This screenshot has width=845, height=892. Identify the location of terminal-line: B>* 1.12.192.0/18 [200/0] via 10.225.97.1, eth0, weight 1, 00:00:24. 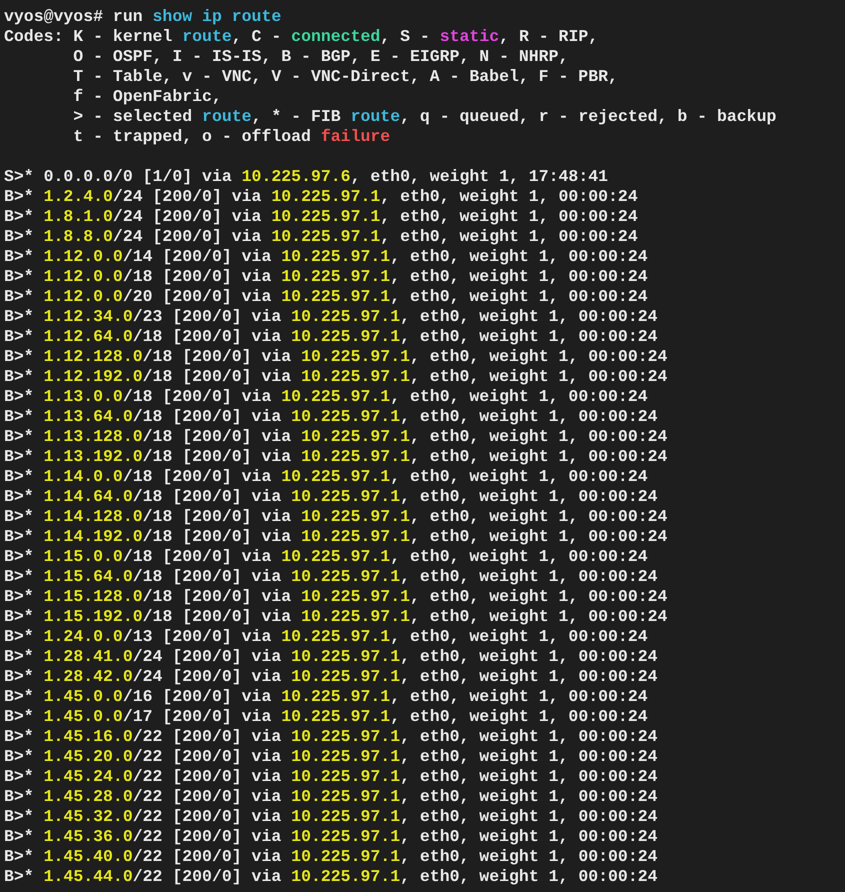
(336, 377).